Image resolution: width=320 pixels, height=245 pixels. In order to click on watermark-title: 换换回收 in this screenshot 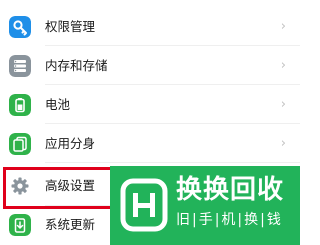, I will do `click(230, 190)`.